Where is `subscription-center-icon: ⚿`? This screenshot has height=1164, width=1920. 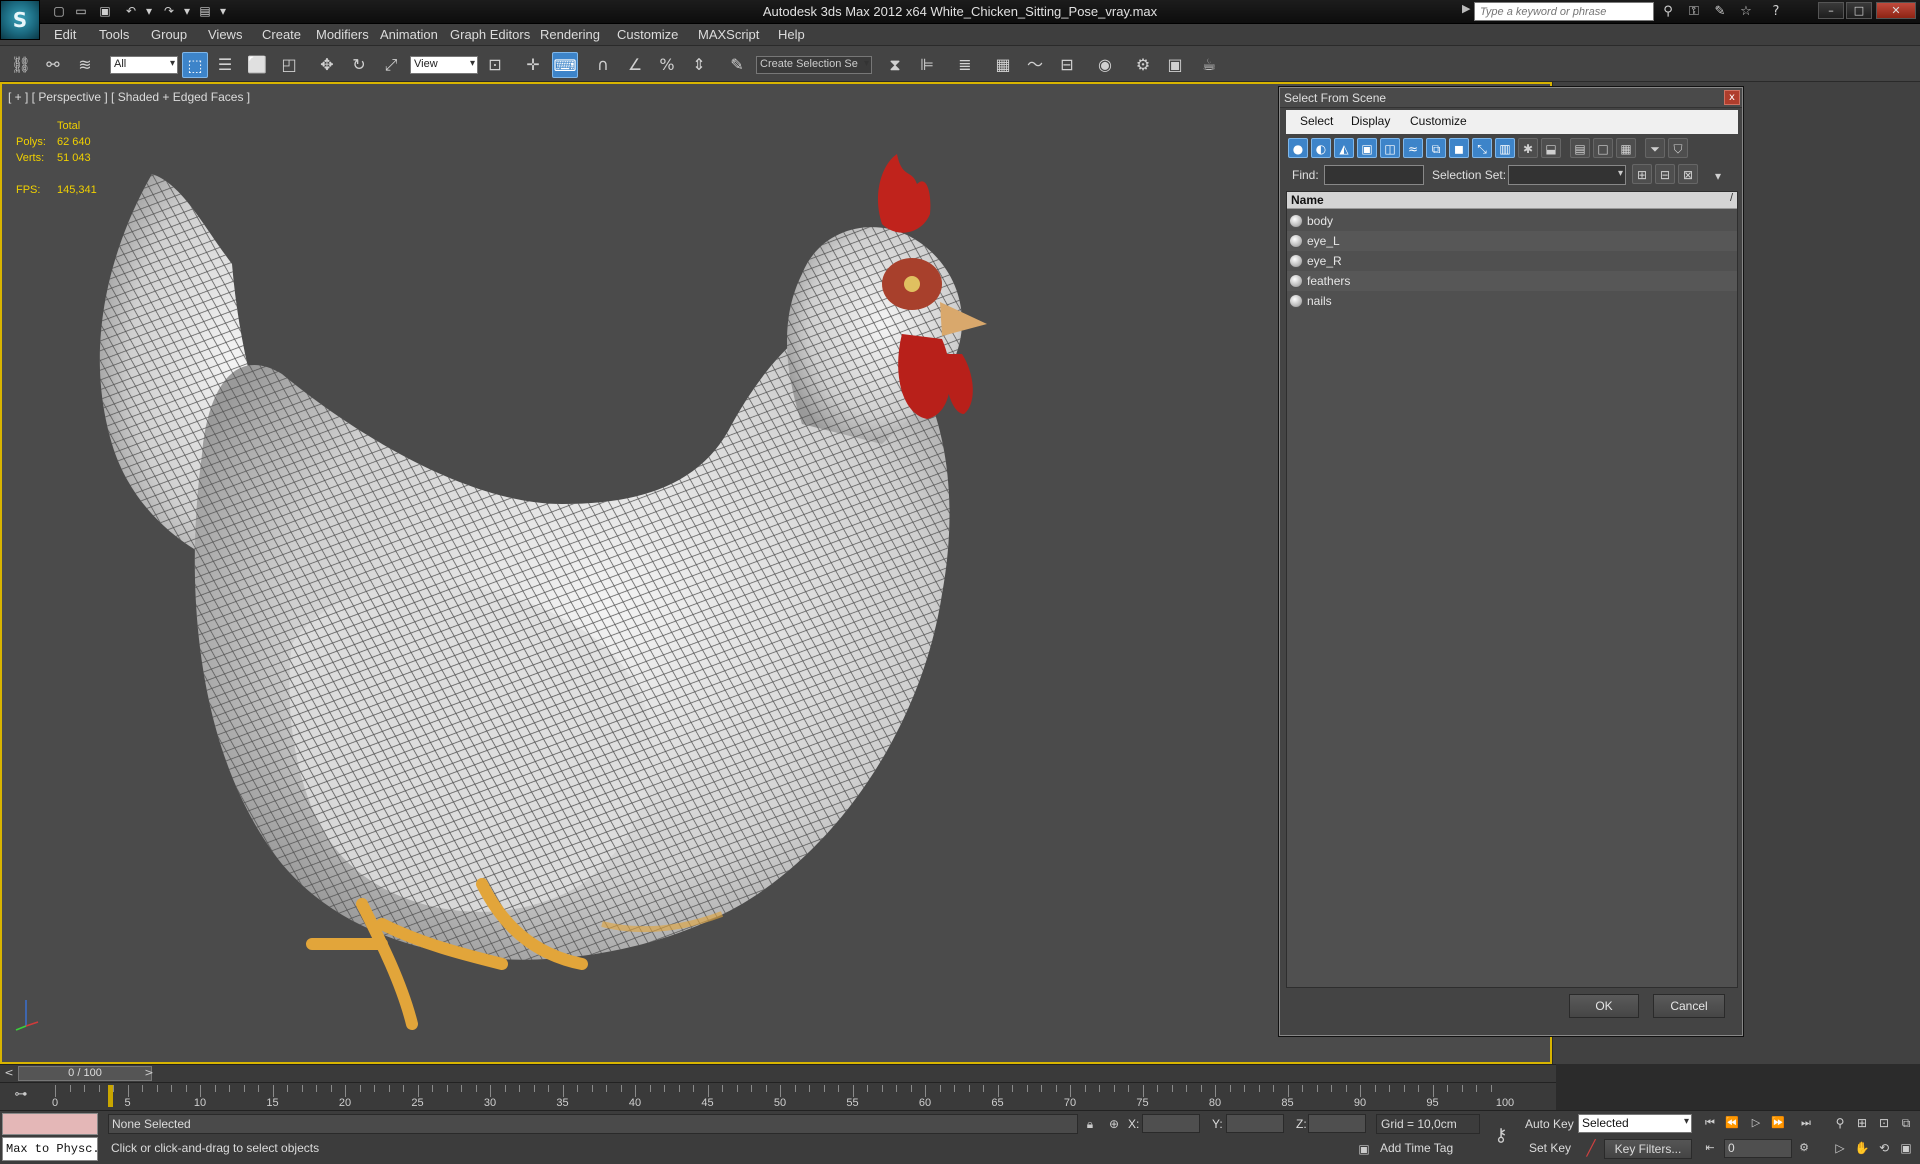
subscription-center-icon: ⚿ is located at coordinates (1694, 12).